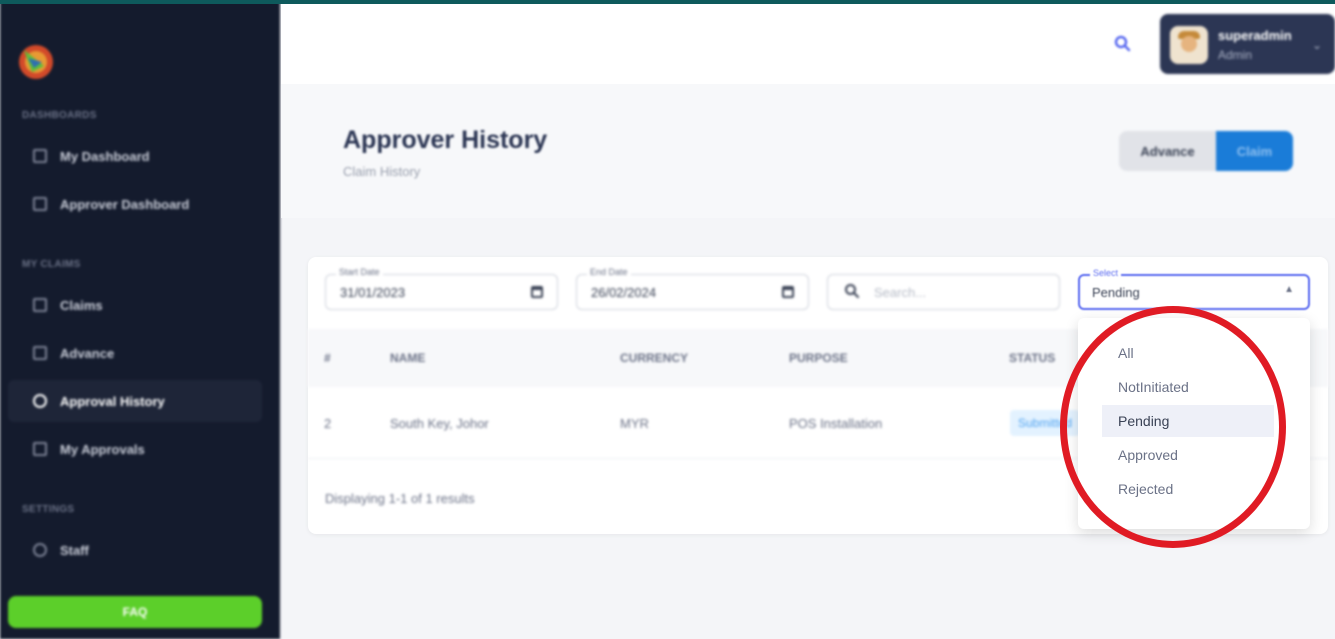 The image size is (1335, 639). Describe the element at coordinates (634, 423) in the screenshot. I see `cell-currency: MYR` at that location.